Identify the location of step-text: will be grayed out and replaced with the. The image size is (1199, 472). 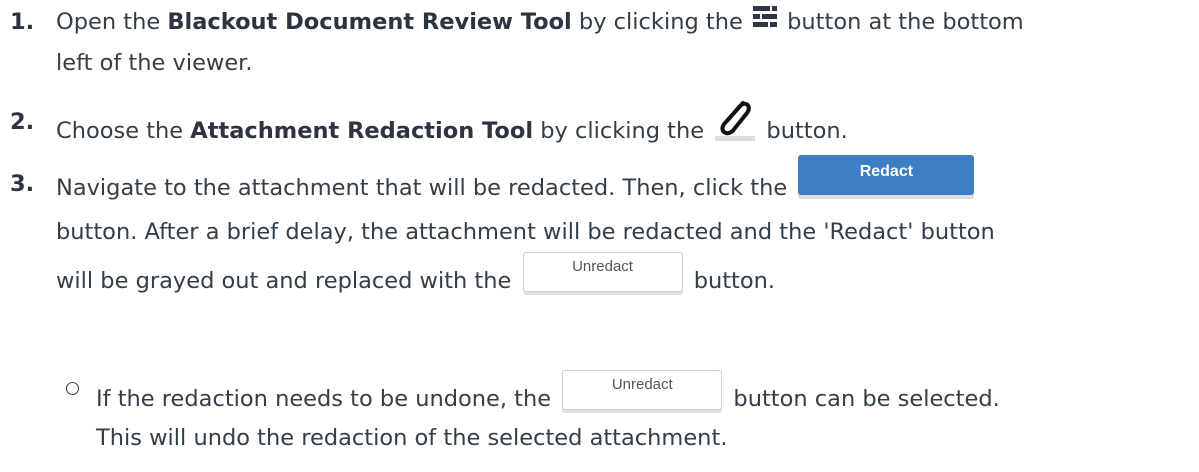
(284, 281).